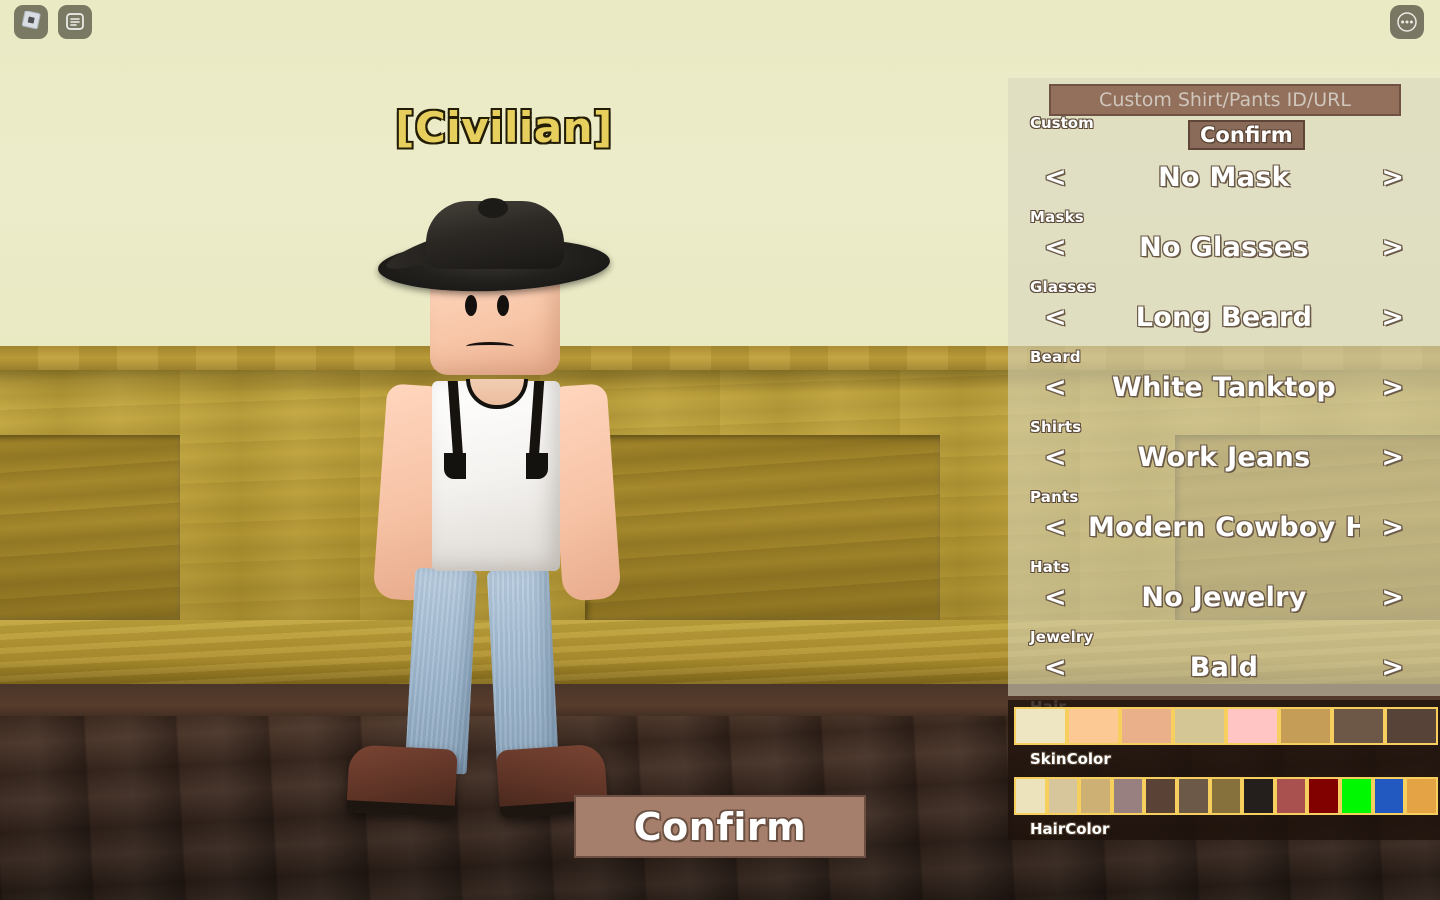 This screenshot has width=1440, height=900. What do you see at coordinates (1224, 317) in the screenshot?
I see `beard-value: Long Beard` at bounding box center [1224, 317].